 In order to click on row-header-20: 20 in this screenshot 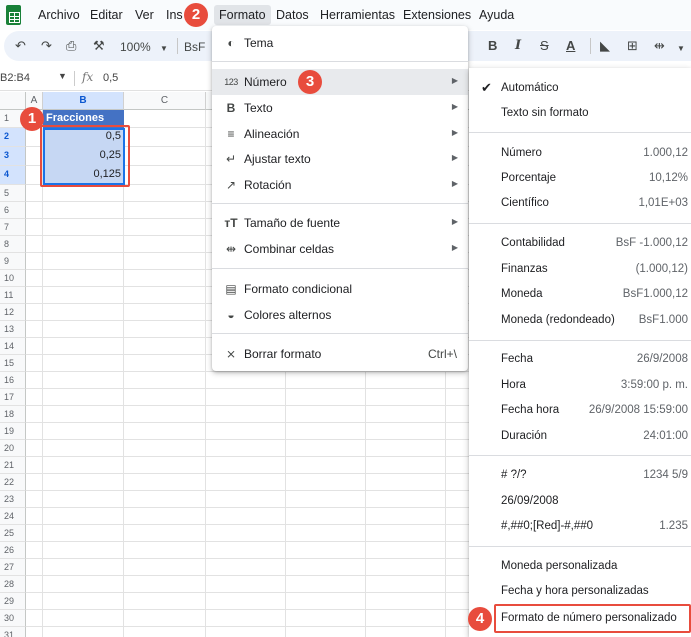, I will do `click(13, 448)`.